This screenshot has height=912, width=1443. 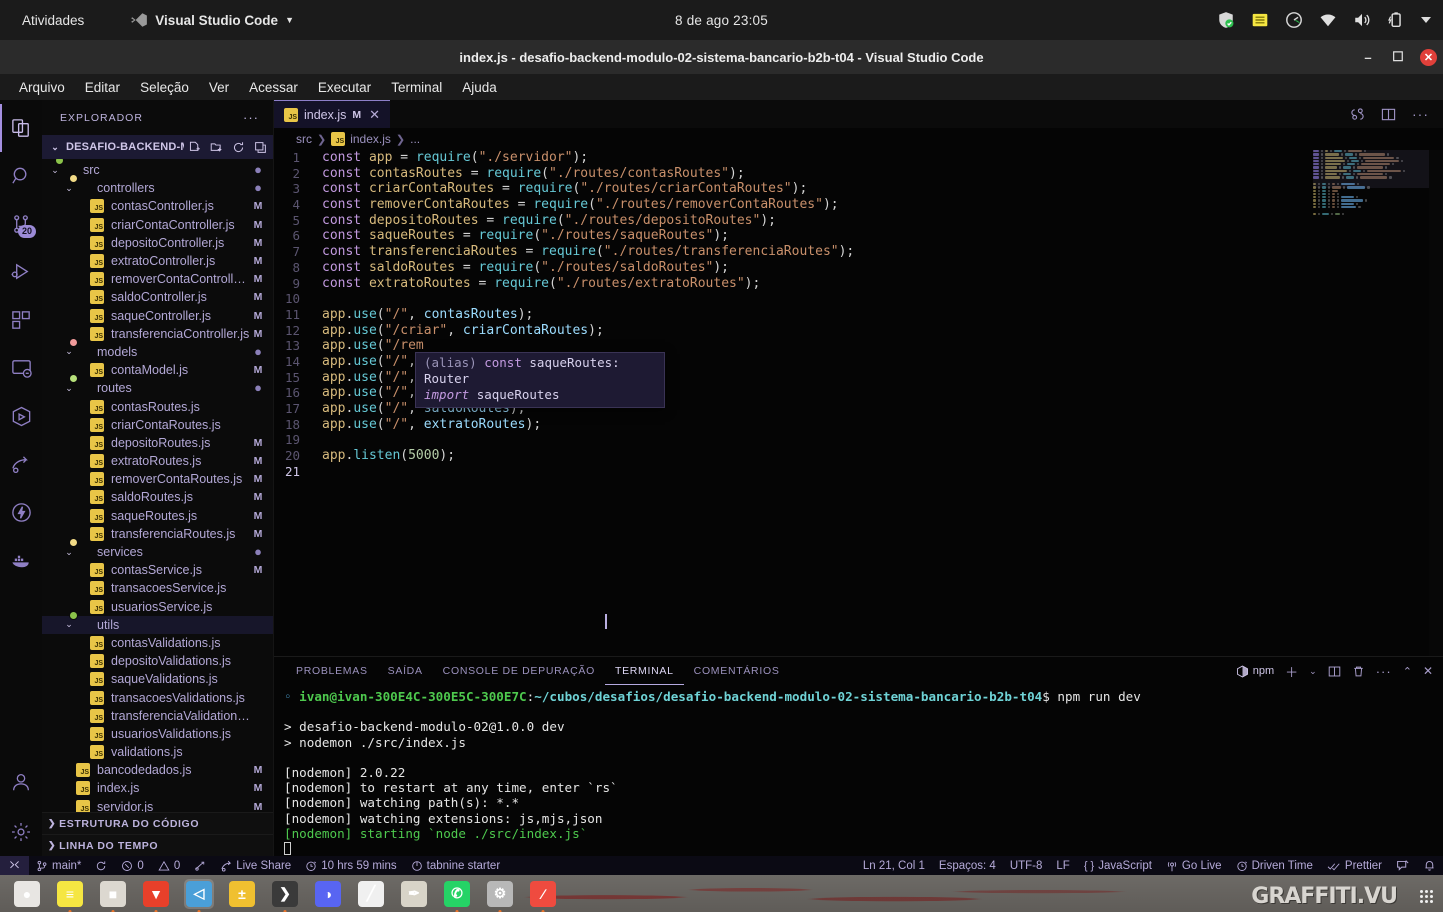 I want to click on tree-file-extratoRoutes.js: JS extratoRoutes.js M, so click(x=157, y=461).